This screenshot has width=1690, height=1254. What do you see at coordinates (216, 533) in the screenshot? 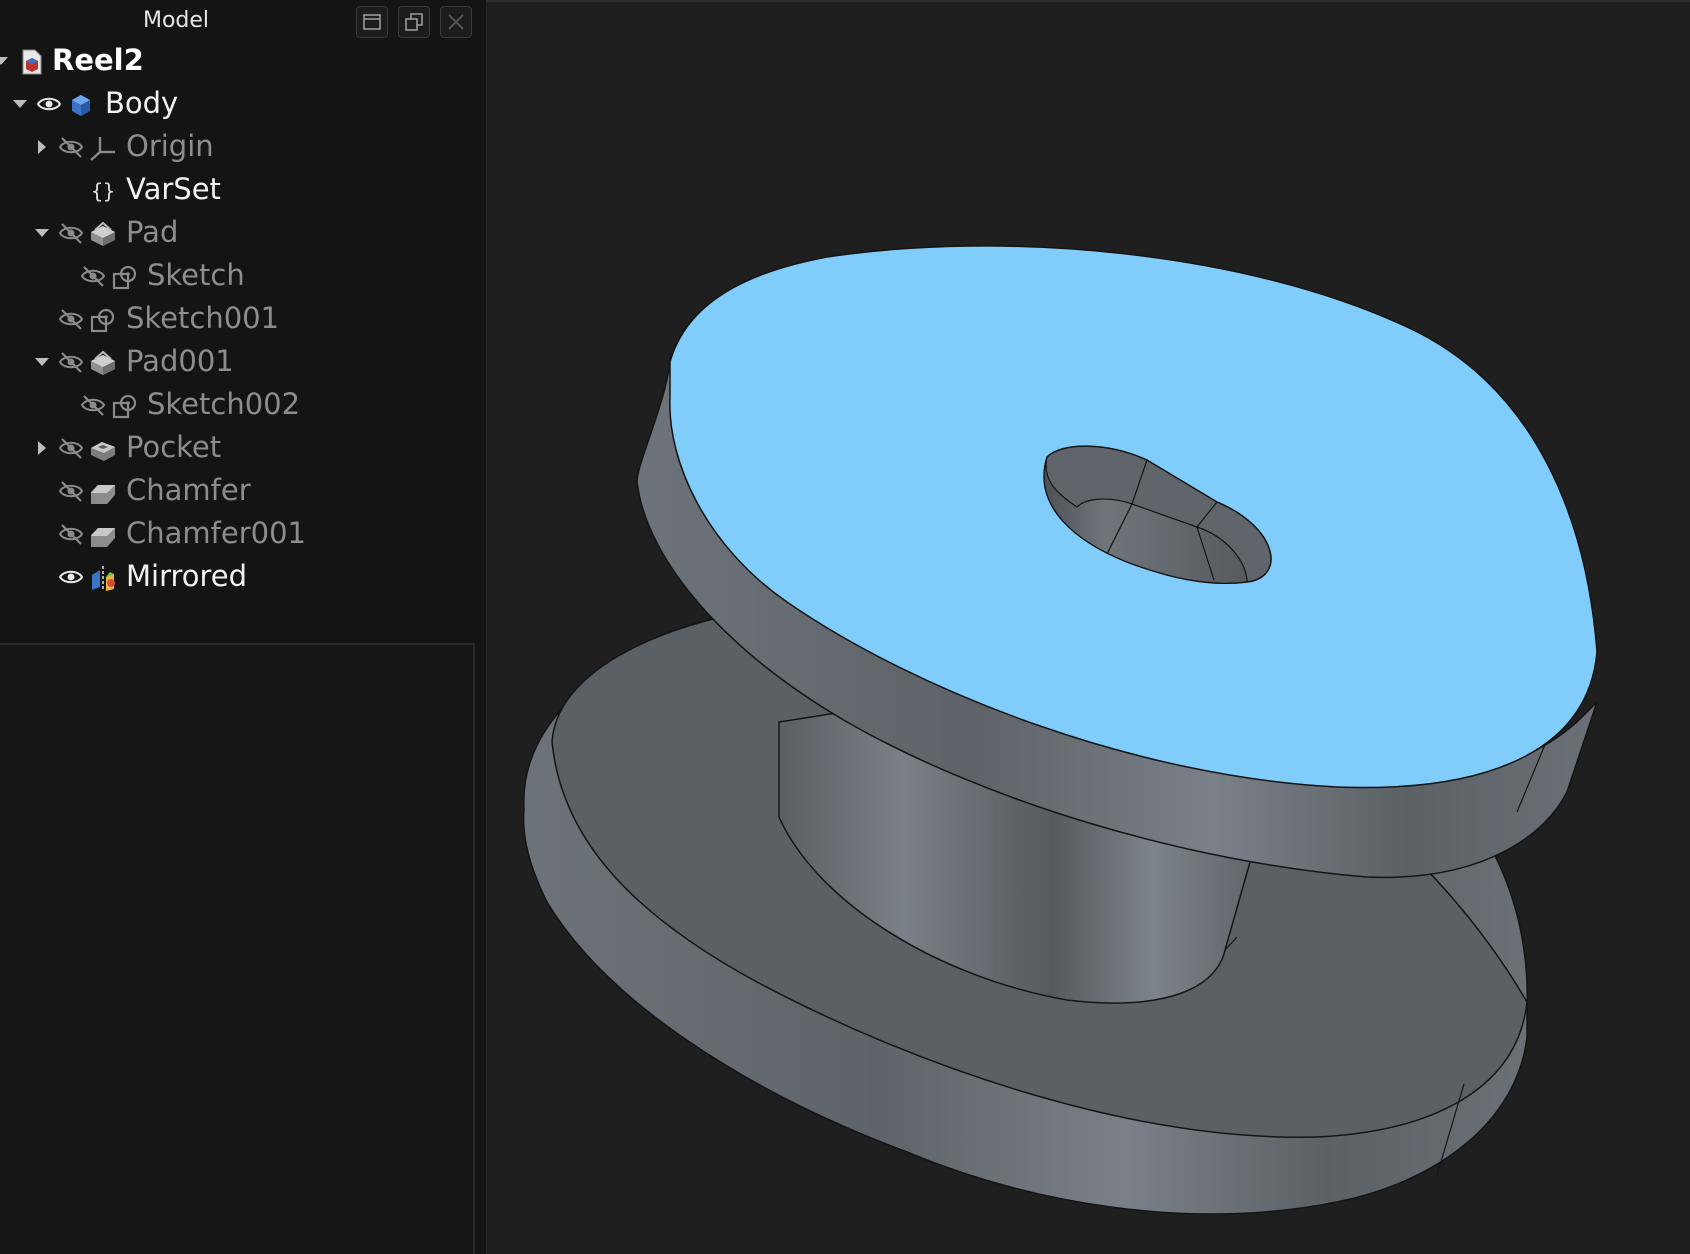
I see `tree-item-label: Chamfer001` at bounding box center [216, 533].